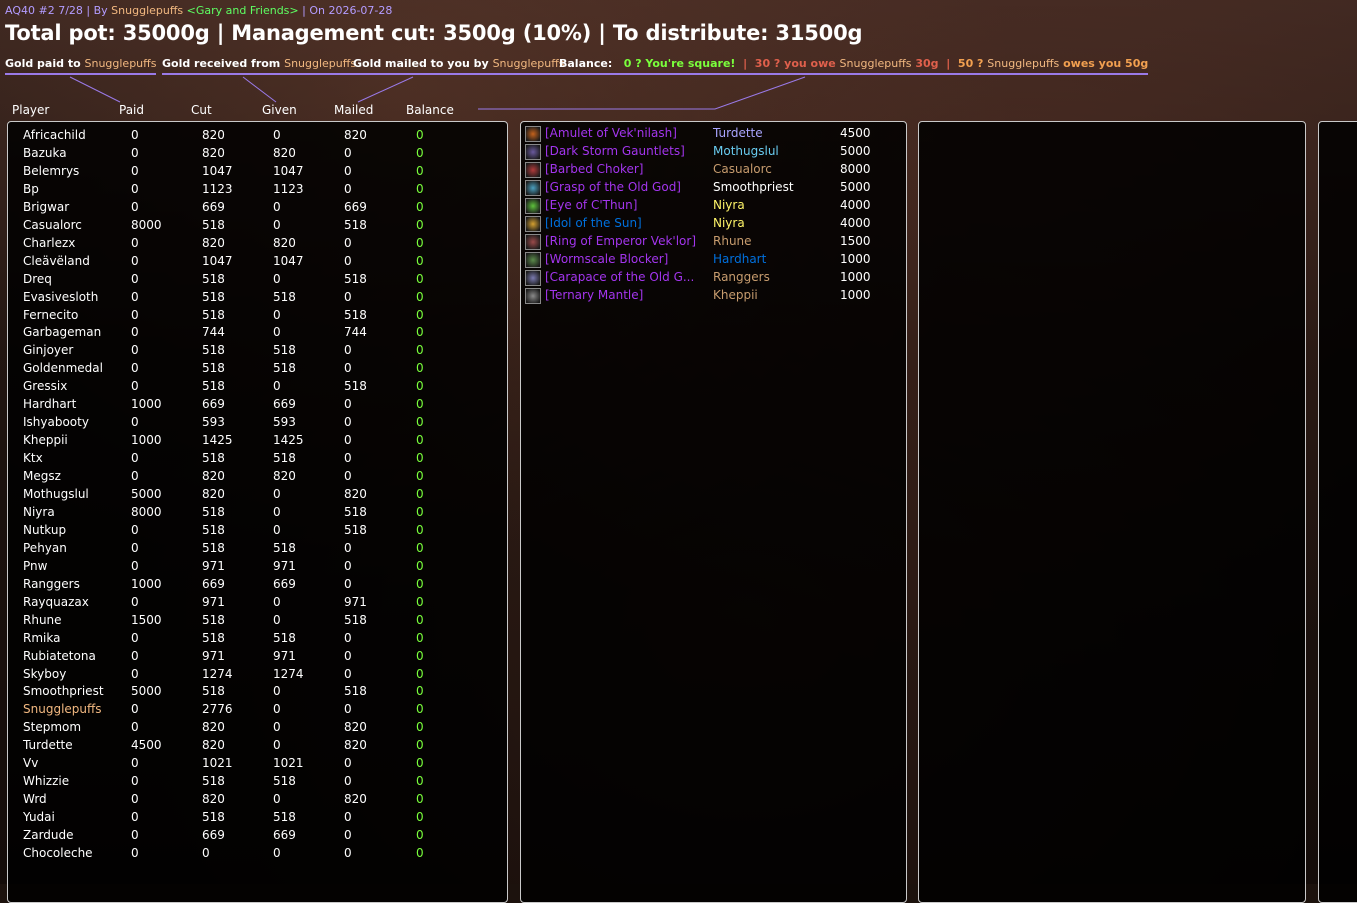  What do you see at coordinates (533, 134) in the screenshot?
I see `amulet-icon` at bounding box center [533, 134].